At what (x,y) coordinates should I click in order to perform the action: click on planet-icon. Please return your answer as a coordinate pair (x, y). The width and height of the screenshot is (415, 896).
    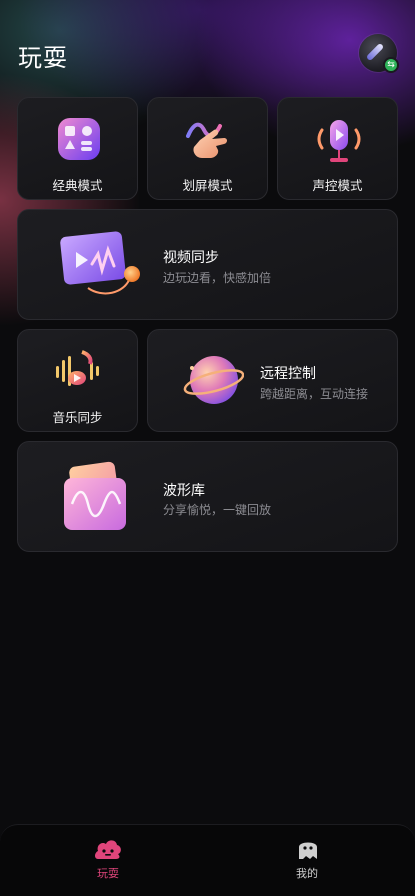
    Looking at the image, I should click on (213, 380).